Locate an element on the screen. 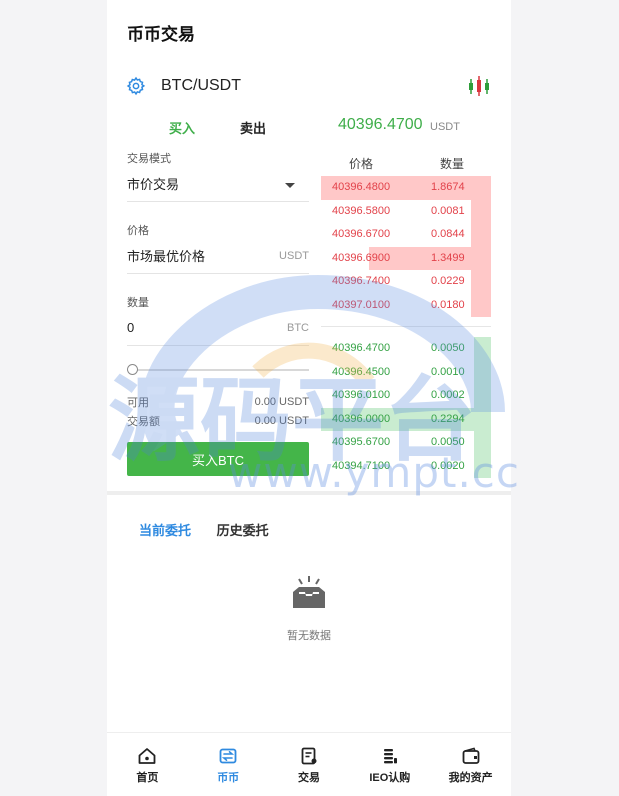 This screenshot has width=619, height=796. ask-qty: 1.3499 is located at coordinates (448, 257).